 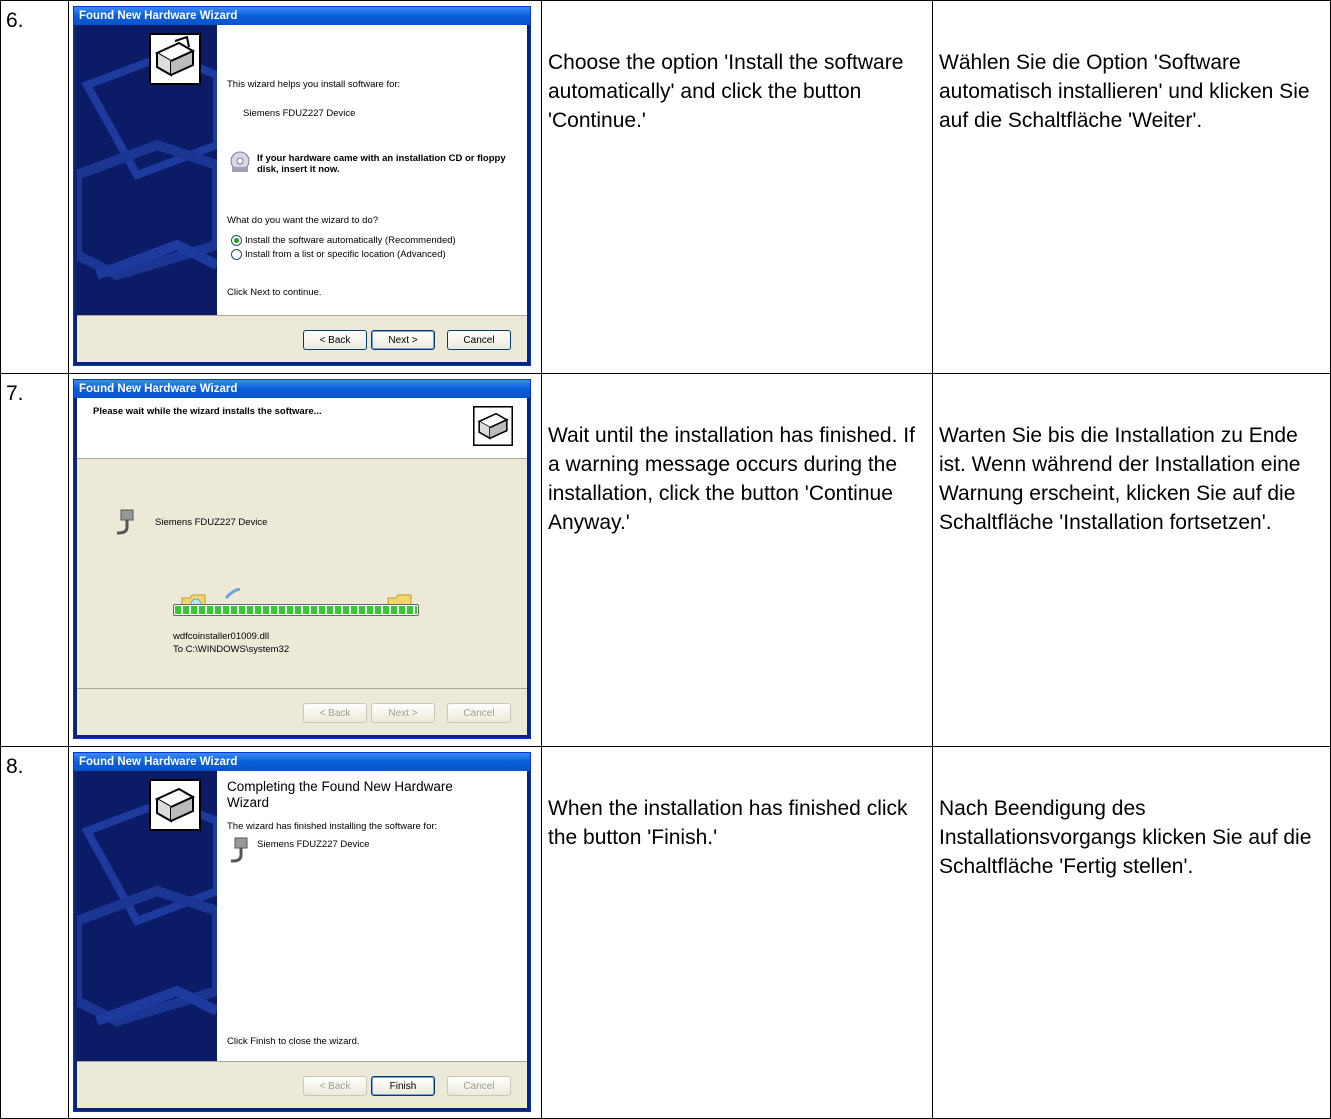 I want to click on radio-selected-icon, so click(x=236, y=240).